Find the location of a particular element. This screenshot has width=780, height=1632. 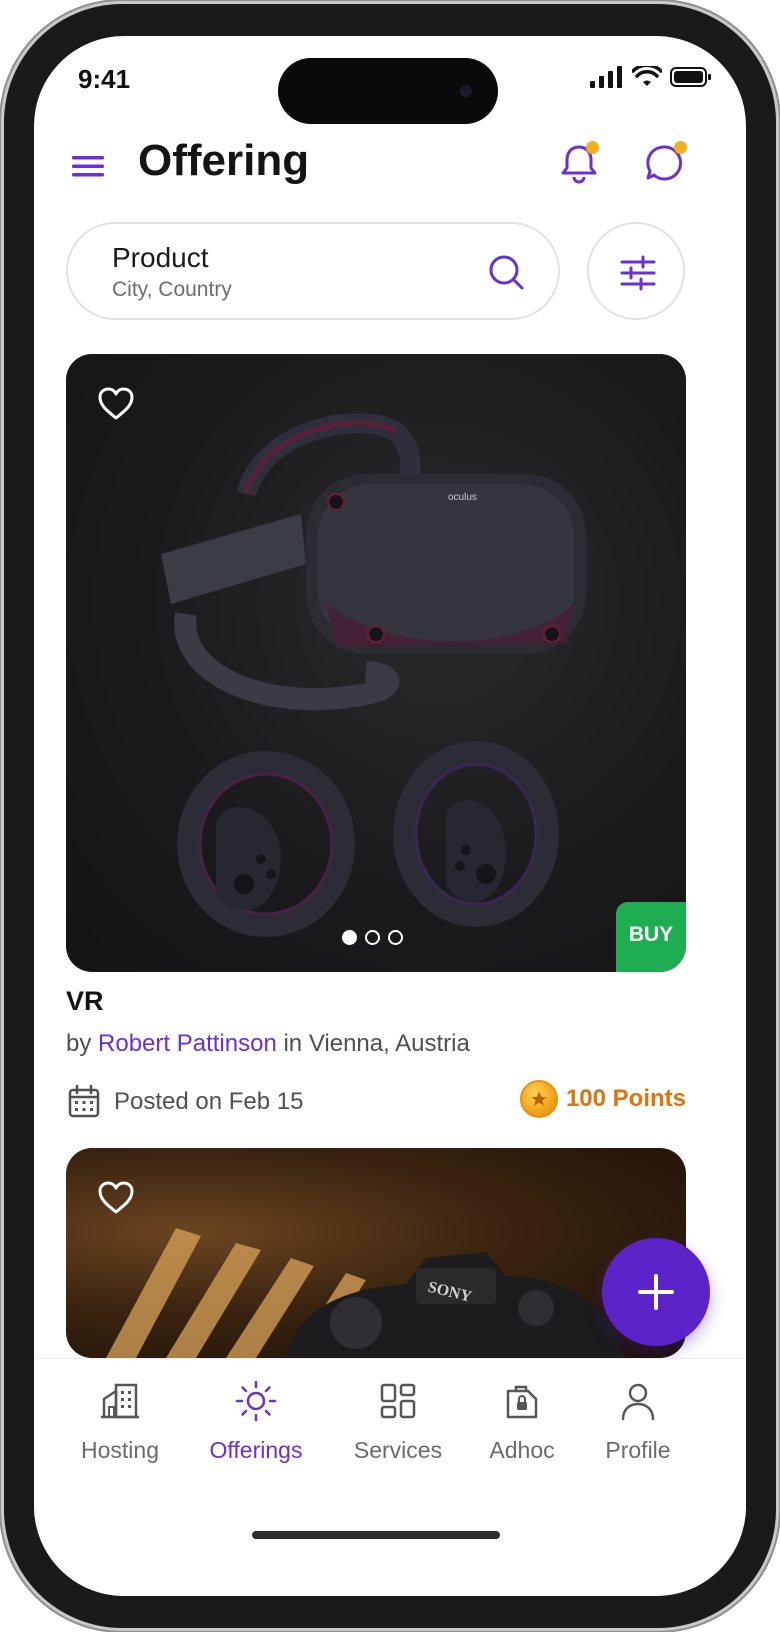

carousel-indicator is located at coordinates (372, 937).